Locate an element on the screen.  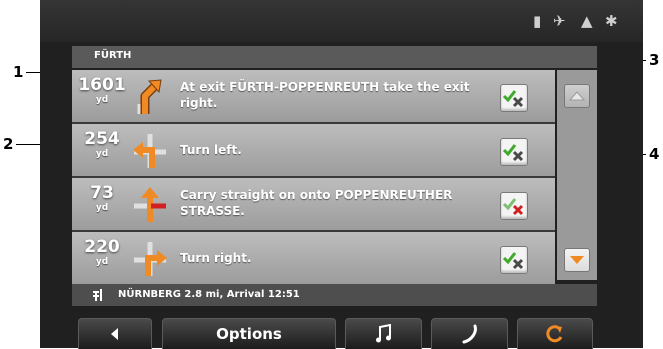
route-list-item: 220 yd Turn right. is located at coordinates (313, 259).